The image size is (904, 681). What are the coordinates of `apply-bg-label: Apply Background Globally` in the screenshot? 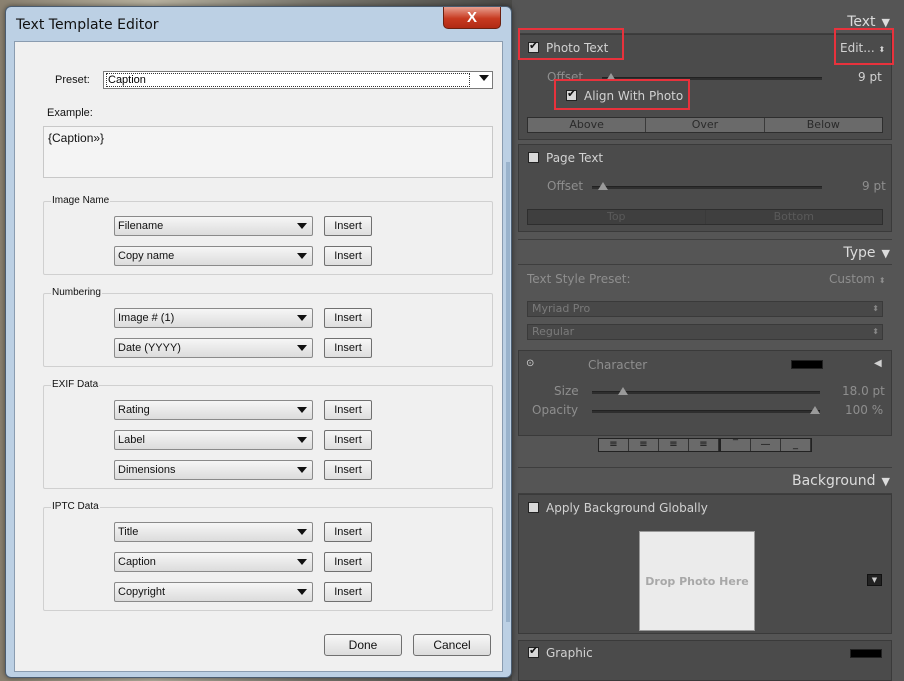 It's located at (627, 508).